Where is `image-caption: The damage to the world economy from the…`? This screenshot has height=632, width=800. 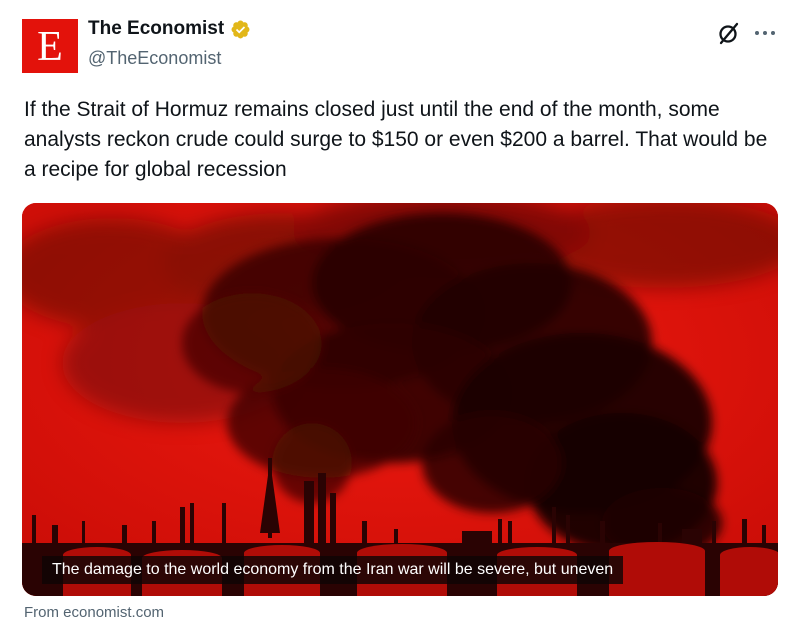 image-caption: The damage to the world economy from the… is located at coordinates (333, 570).